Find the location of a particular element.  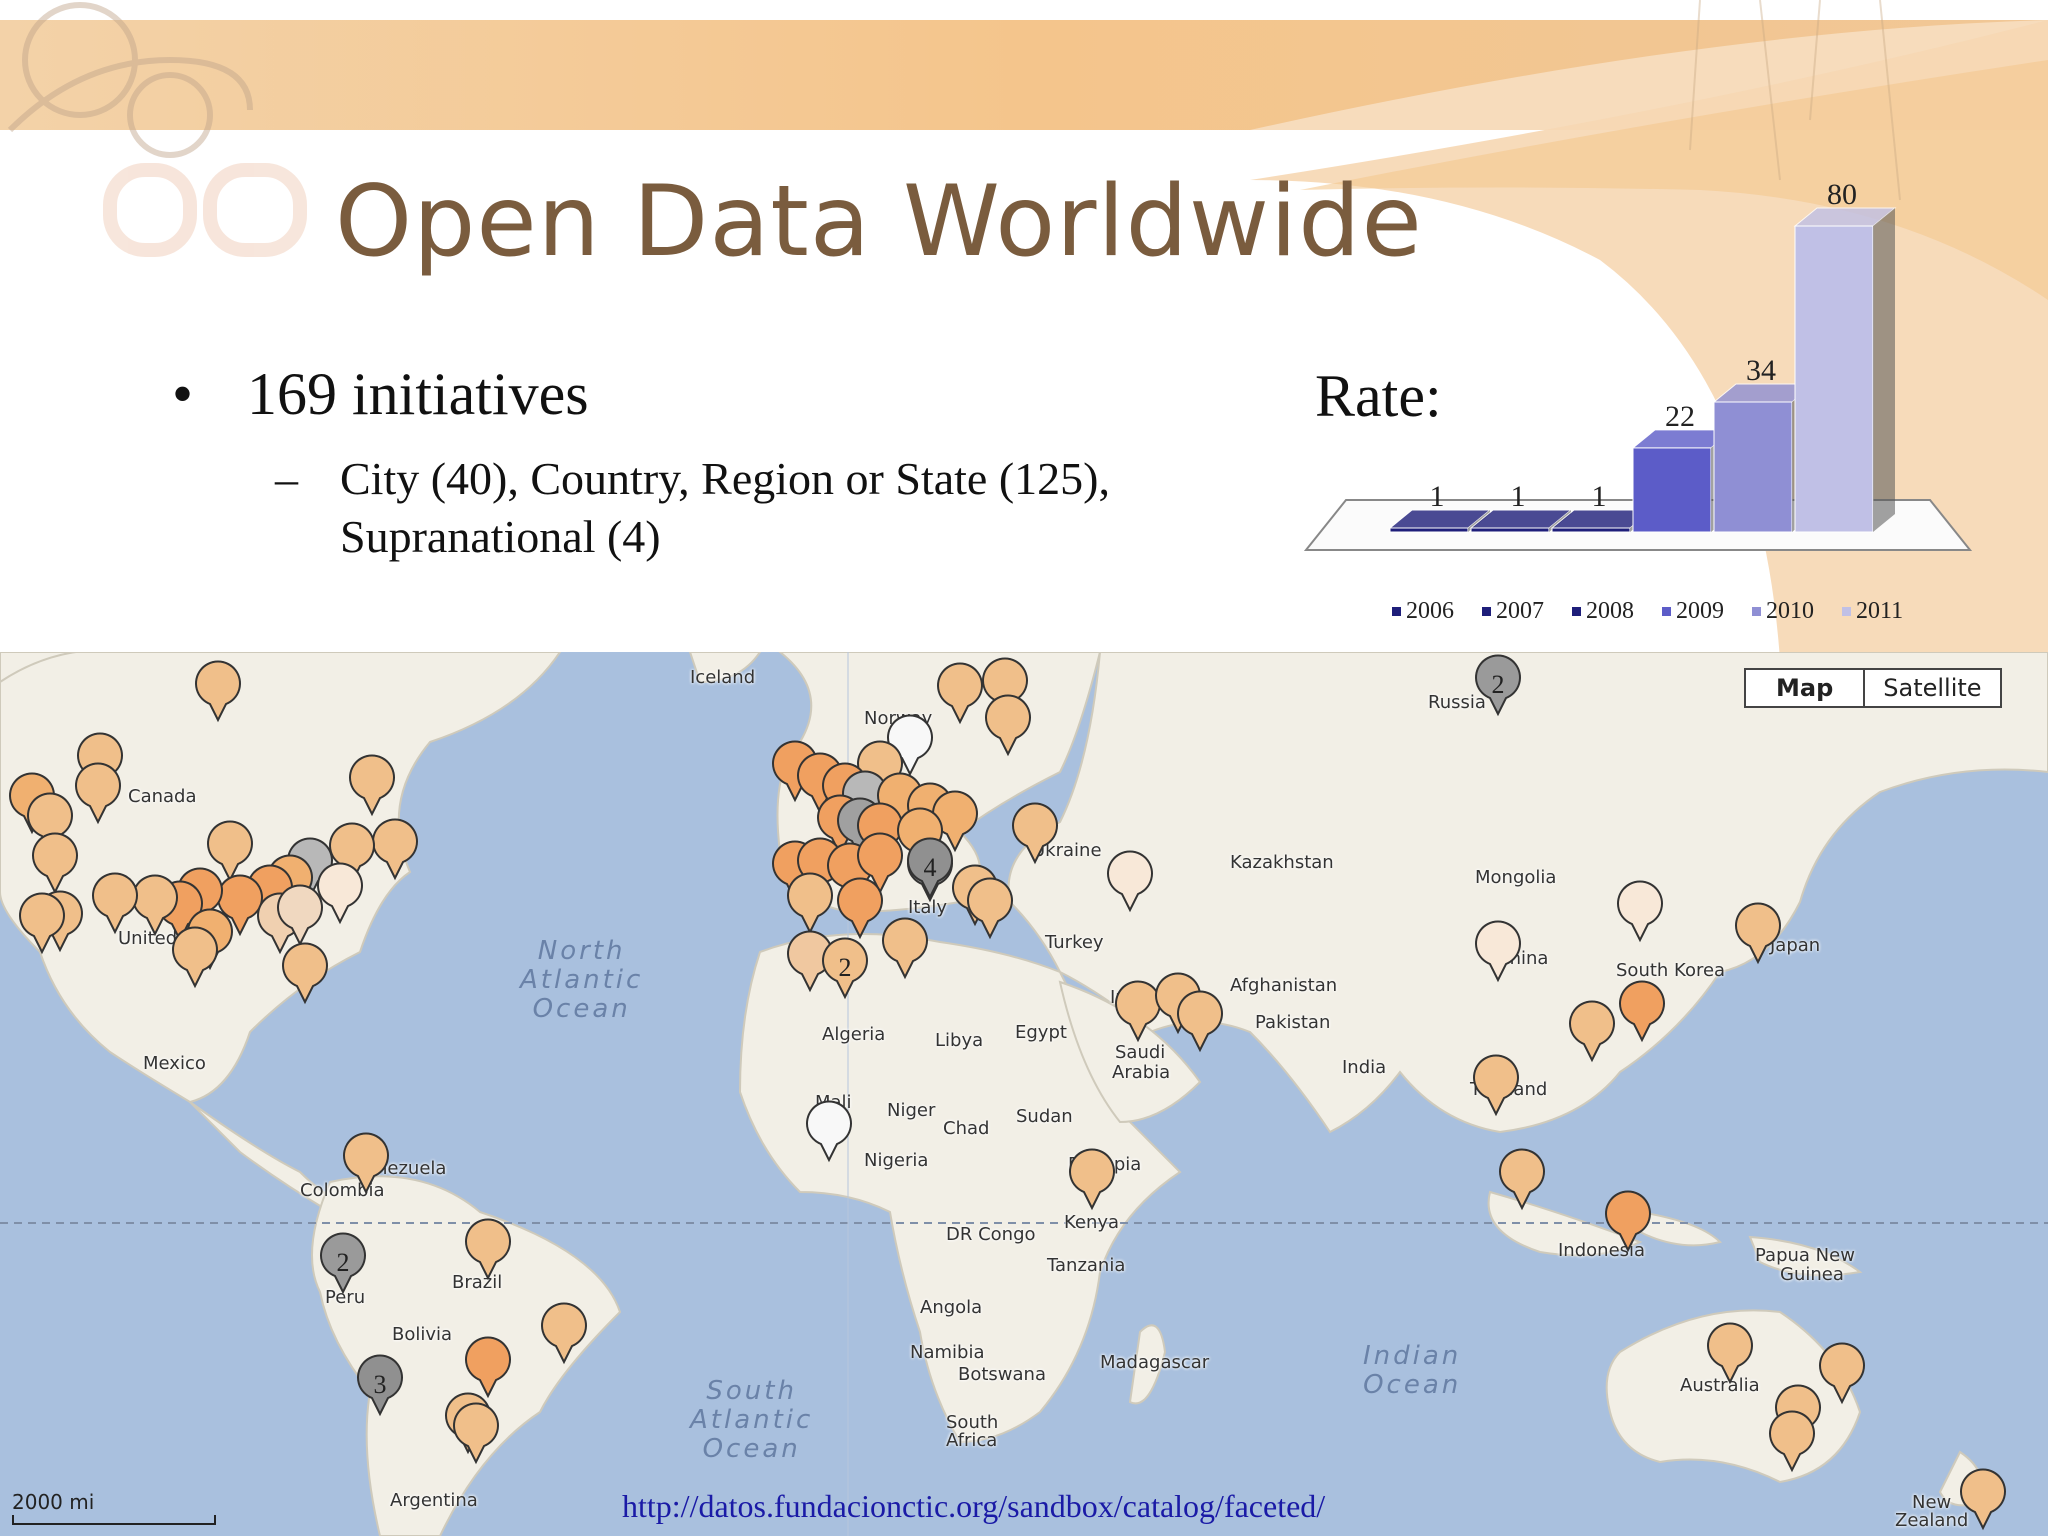

map-cluster-marker: 3 is located at coordinates (380, 1385).